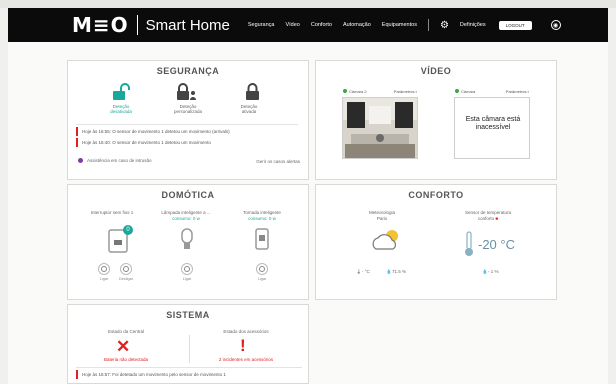 The width and height of the screenshot is (616, 384). I want to click on locked-icon, so click(253, 94).